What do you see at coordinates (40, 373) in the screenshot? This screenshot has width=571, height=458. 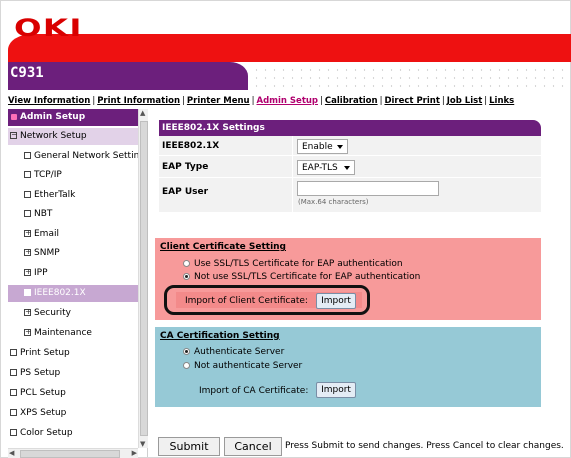 I see `sidebar-item-label: PS Setup` at bounding box center [40, 373].